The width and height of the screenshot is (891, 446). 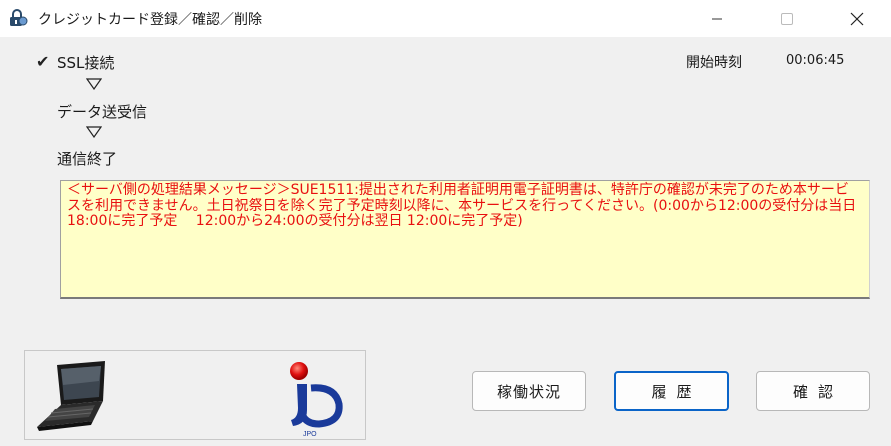 What do you see at coordinates (316, 400) in the screenshot?
I see `jpo-logo: JPO` at bounding box center [316, 400].